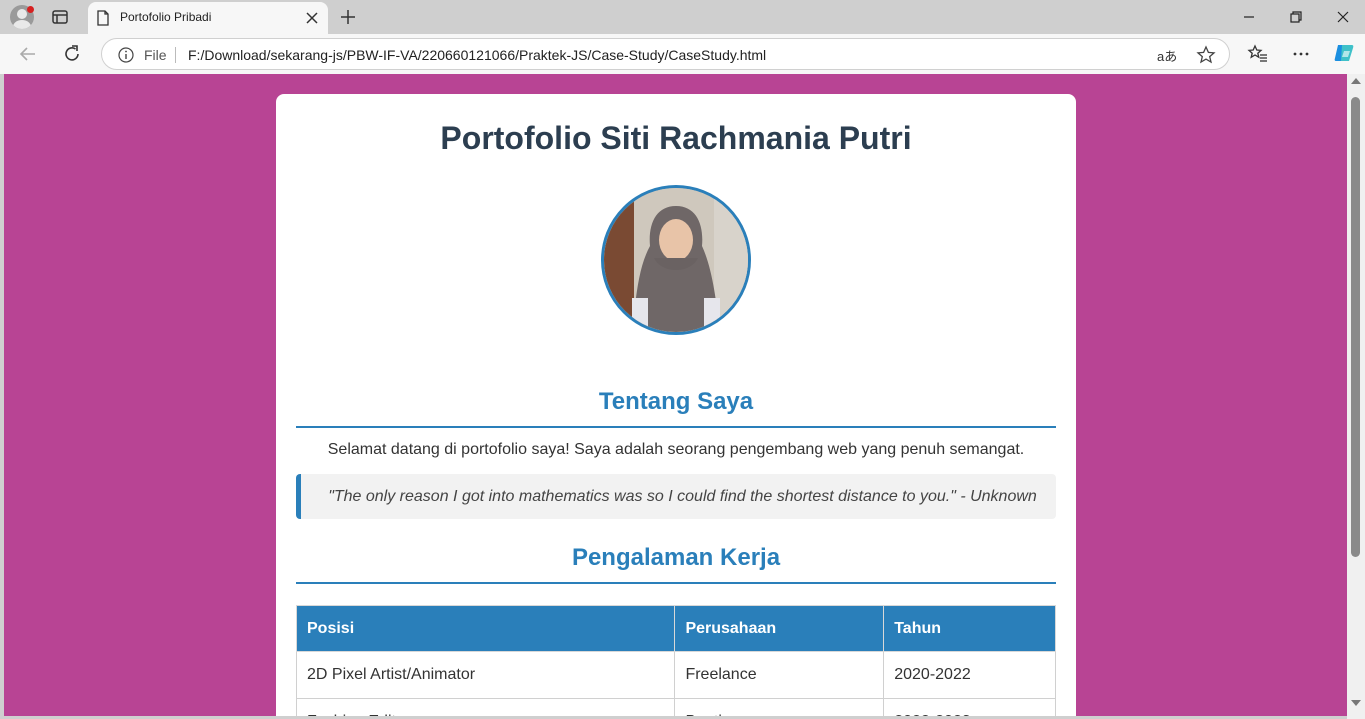 Image resolution: width=1365 pixels, height=719 pixels. I want to click on tab-title: Portofolio Pribadi, so click(166, 17).